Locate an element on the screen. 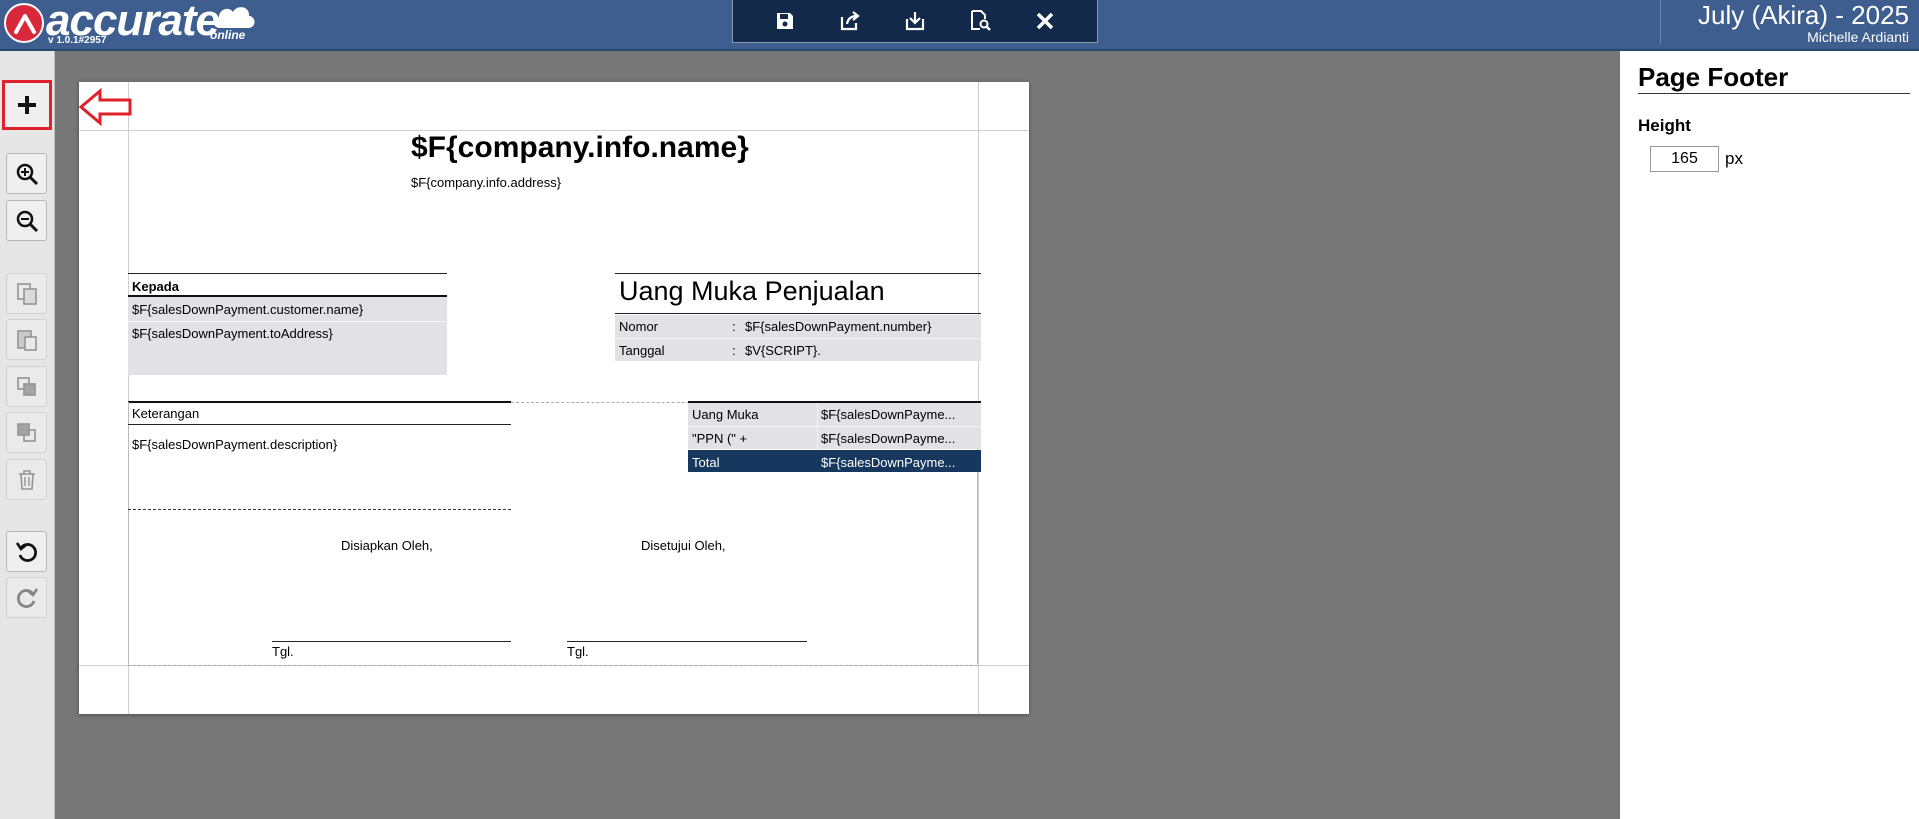 The image size is (1919, 819). description-field: $F{salesDownPayment.description} is located at coordinates (234, 444).